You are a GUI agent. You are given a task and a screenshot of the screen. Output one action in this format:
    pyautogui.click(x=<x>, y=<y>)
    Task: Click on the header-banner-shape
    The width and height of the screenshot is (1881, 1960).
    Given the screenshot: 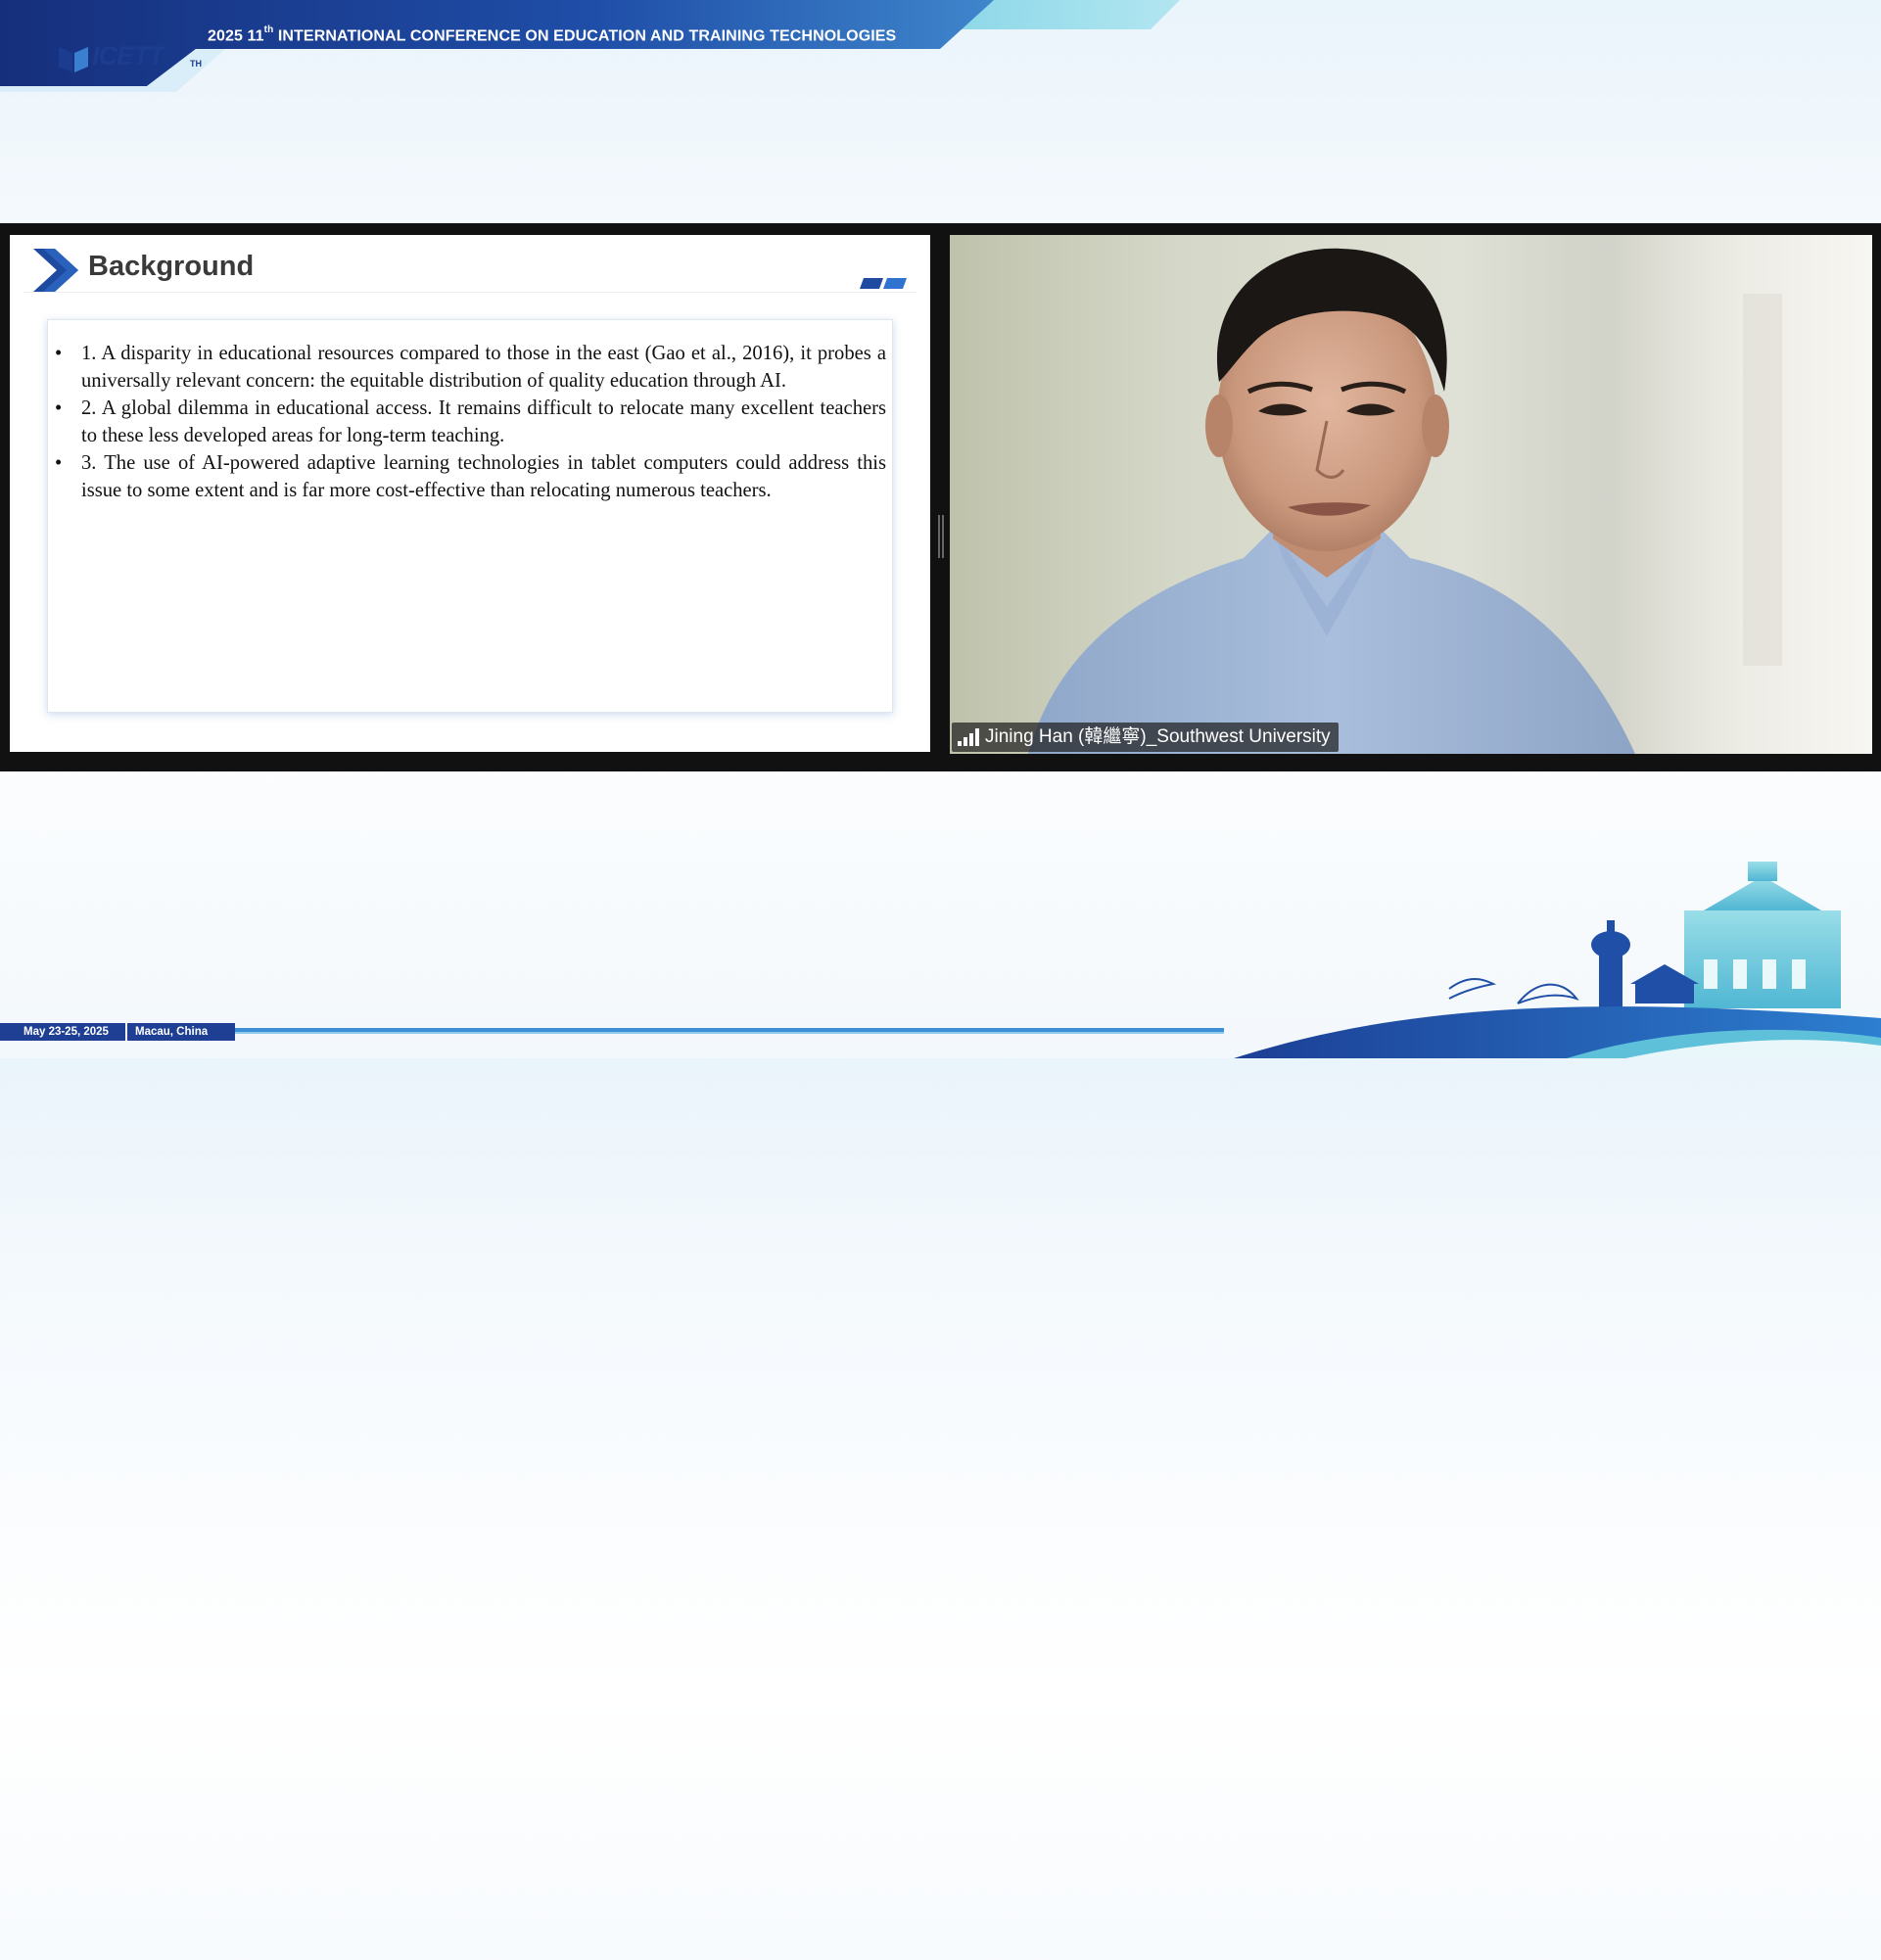 What is the action you would take?
    pyautogui.click(x=590, y=46)
    